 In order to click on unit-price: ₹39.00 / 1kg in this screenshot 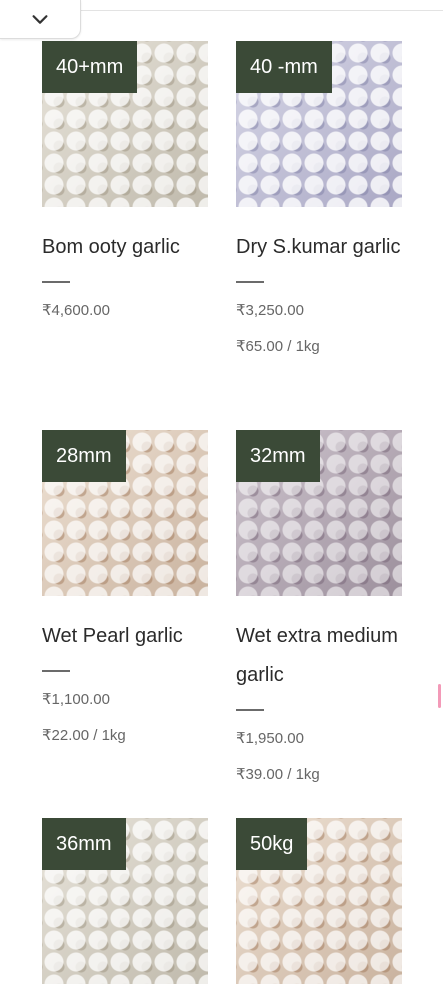, I will do `click(278, 774)`.